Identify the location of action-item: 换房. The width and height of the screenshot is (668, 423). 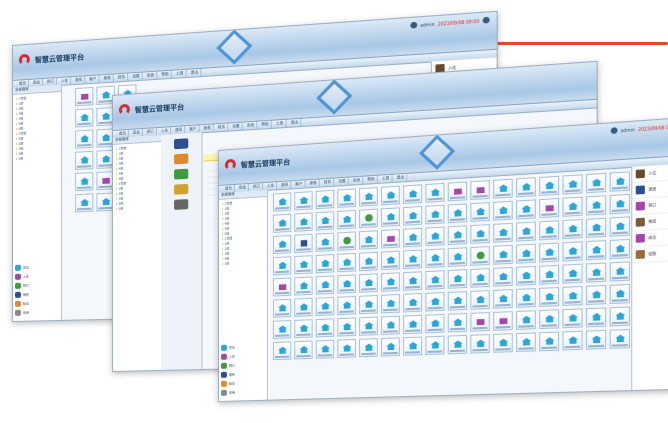
(650, 222).